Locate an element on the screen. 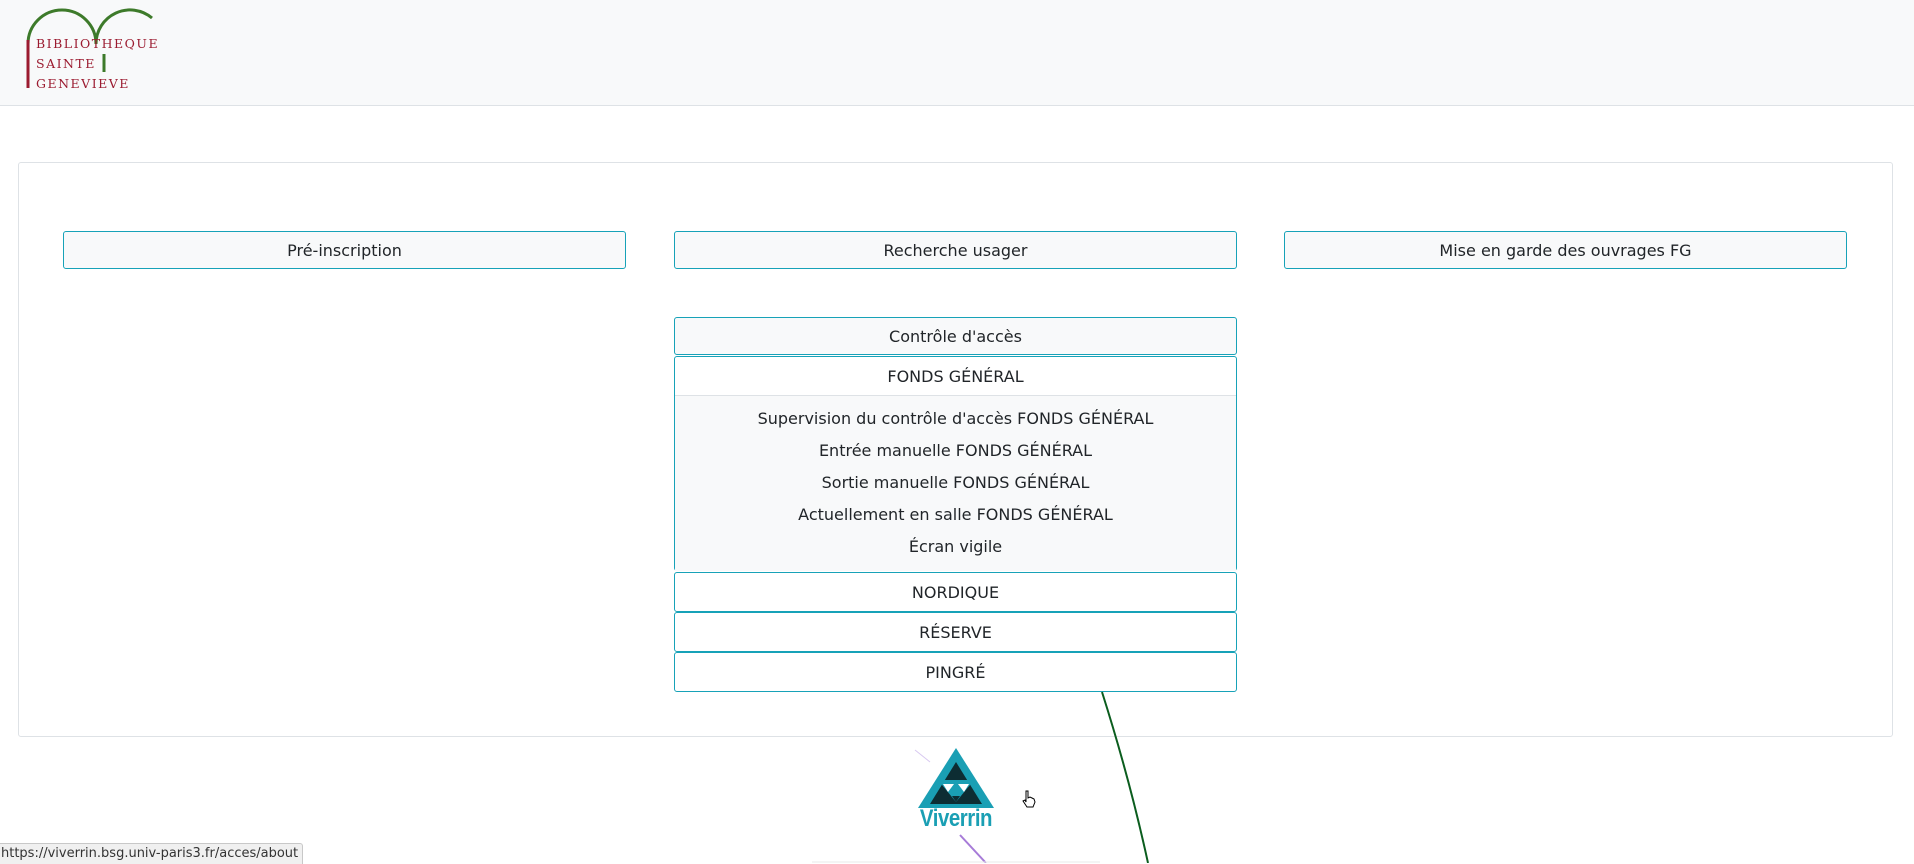 The width and height of the screenshot is (1914, 864). library-logo: BIBLIOTHEQUE SAINTE GENEVIEVE is located at coordinates (91, 48).